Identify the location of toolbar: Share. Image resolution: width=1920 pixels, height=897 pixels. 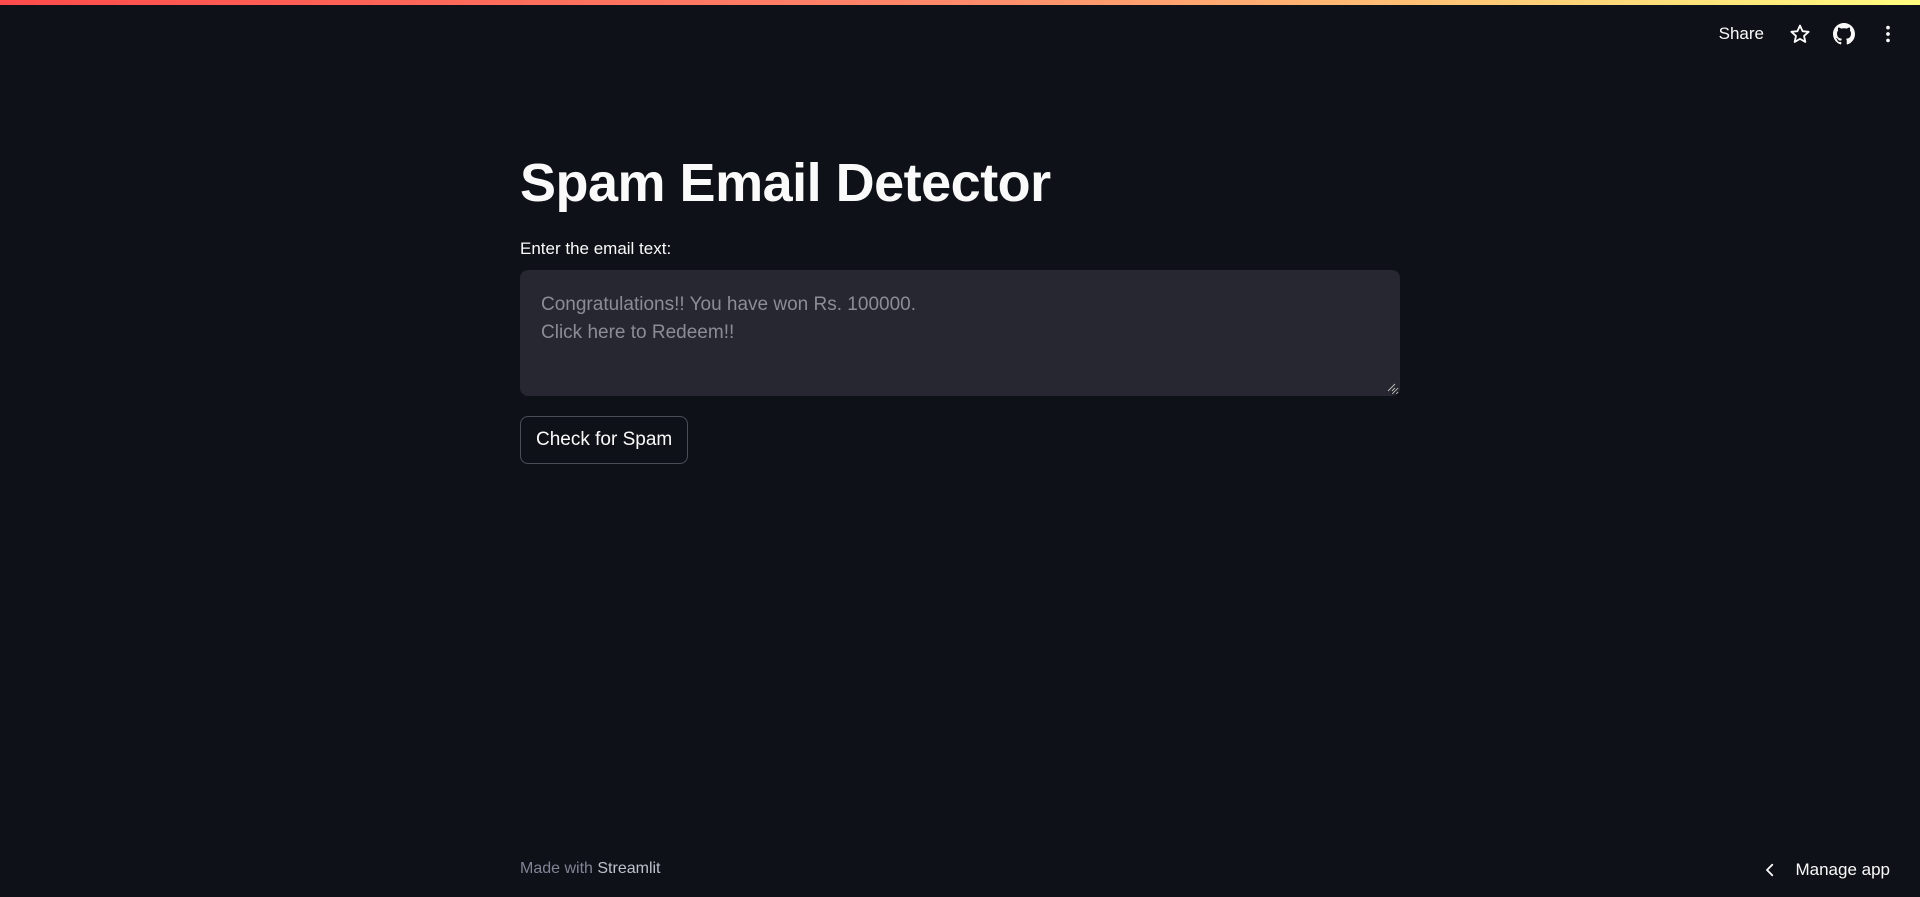
(1807, 34).